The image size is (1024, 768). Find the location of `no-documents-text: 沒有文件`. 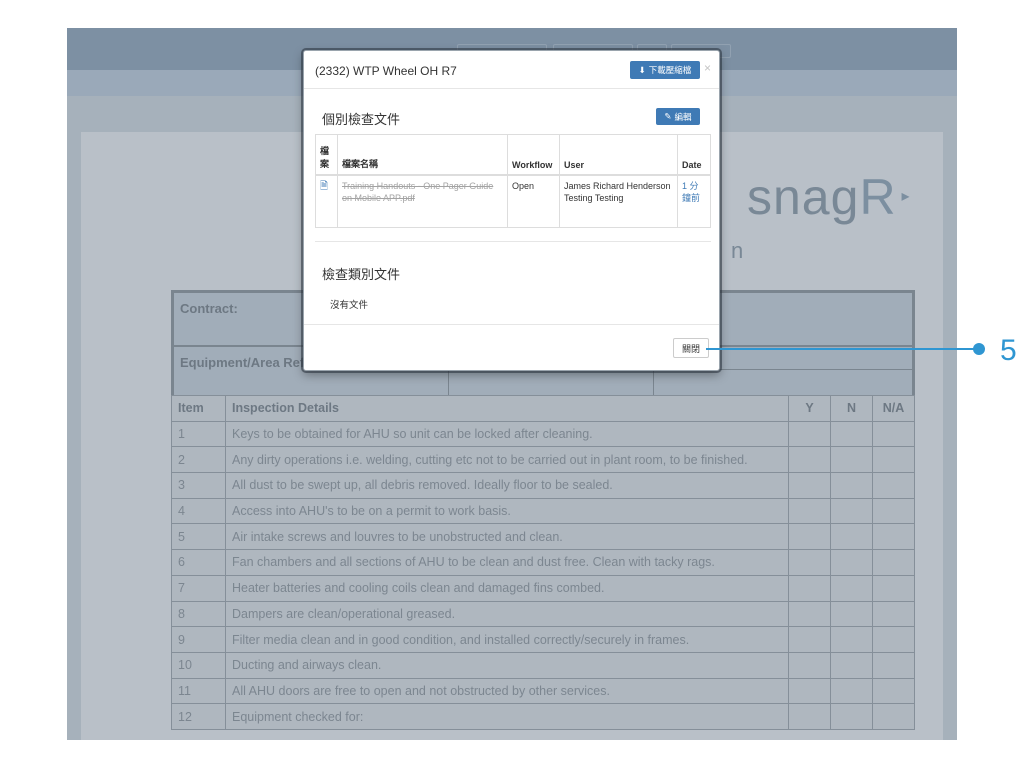

no-documents-text: 沒有文件 is located at coordinates (349, 305).